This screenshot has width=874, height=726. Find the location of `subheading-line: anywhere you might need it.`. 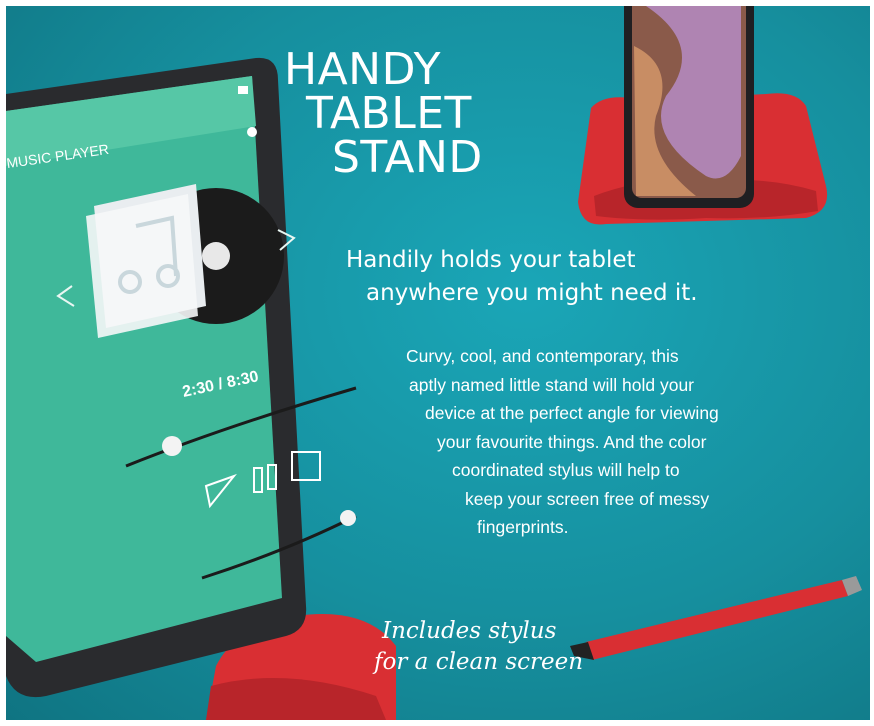

subheading-line: anywhere you might need it. is located at coordinates (532, 293).